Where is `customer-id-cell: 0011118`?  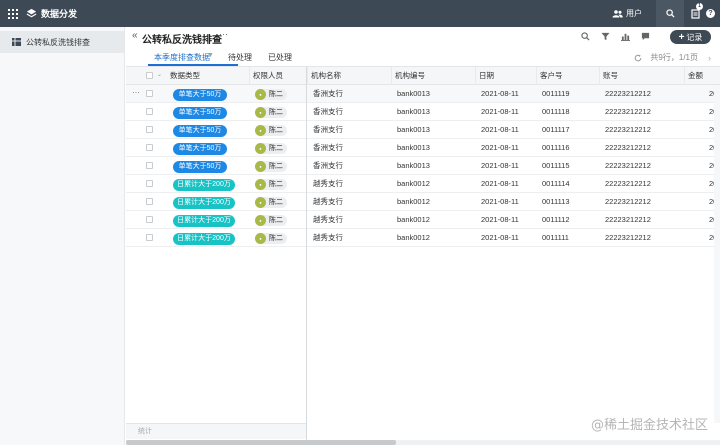
customer-id-cell: 0011118 is located at coordinates (556, 111).